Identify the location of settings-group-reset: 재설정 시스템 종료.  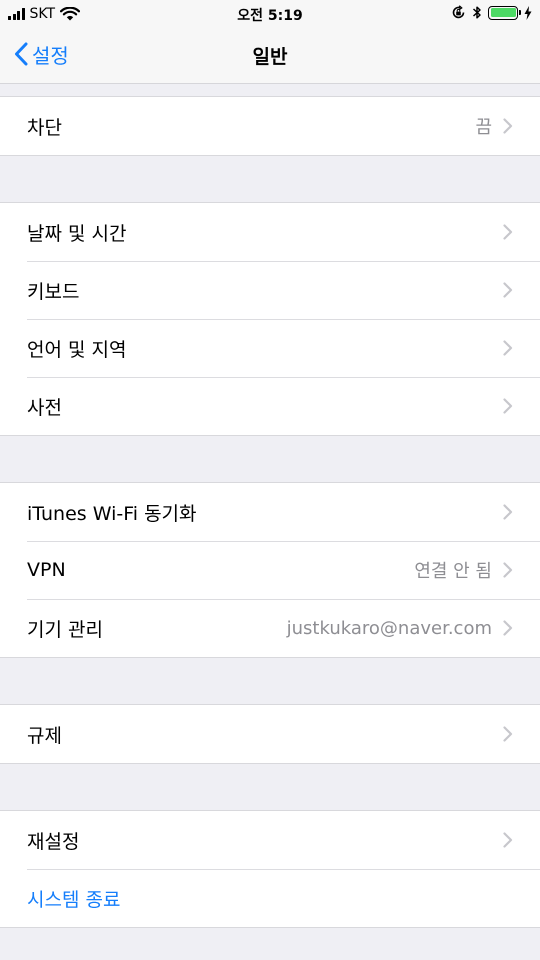
(270, 869).